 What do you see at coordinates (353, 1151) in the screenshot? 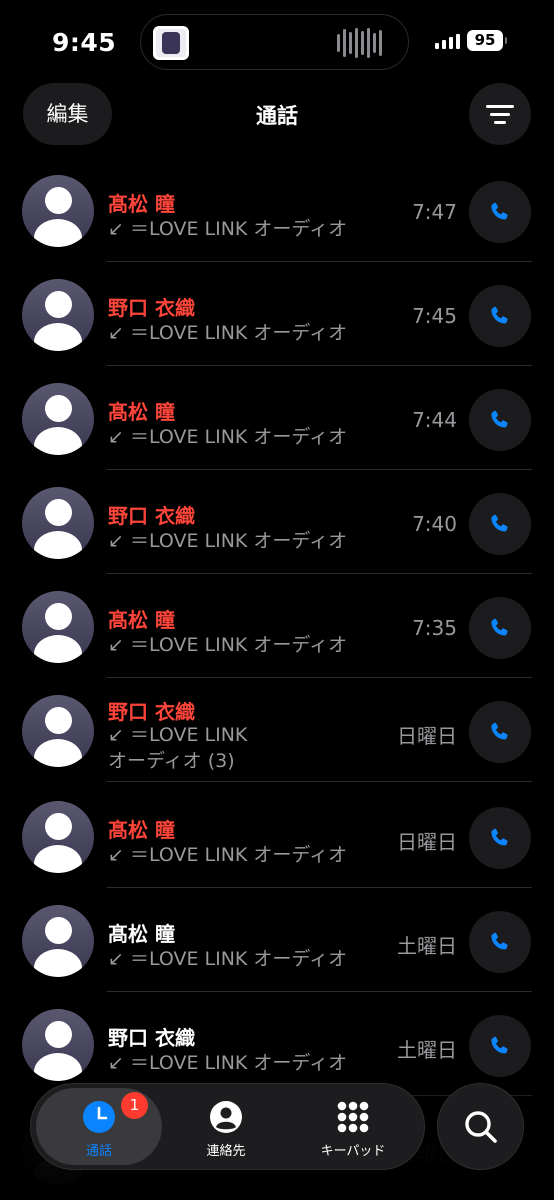
I see `tab-keypad-label: キーパッド` at bounding box center [353, 1151].